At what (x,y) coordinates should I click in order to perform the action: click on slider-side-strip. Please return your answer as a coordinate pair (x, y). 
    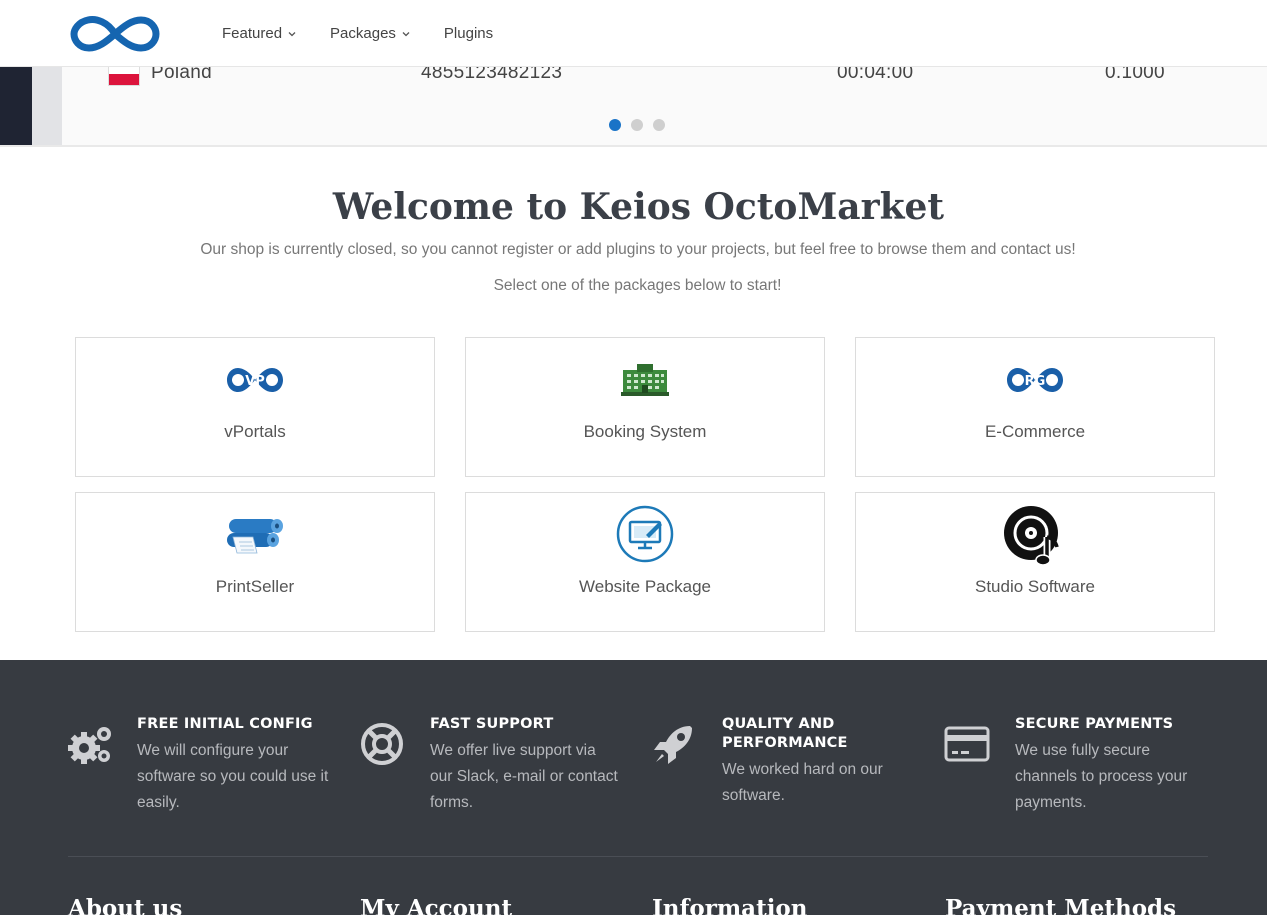
    Looking at the image, I should click on (47, 106).